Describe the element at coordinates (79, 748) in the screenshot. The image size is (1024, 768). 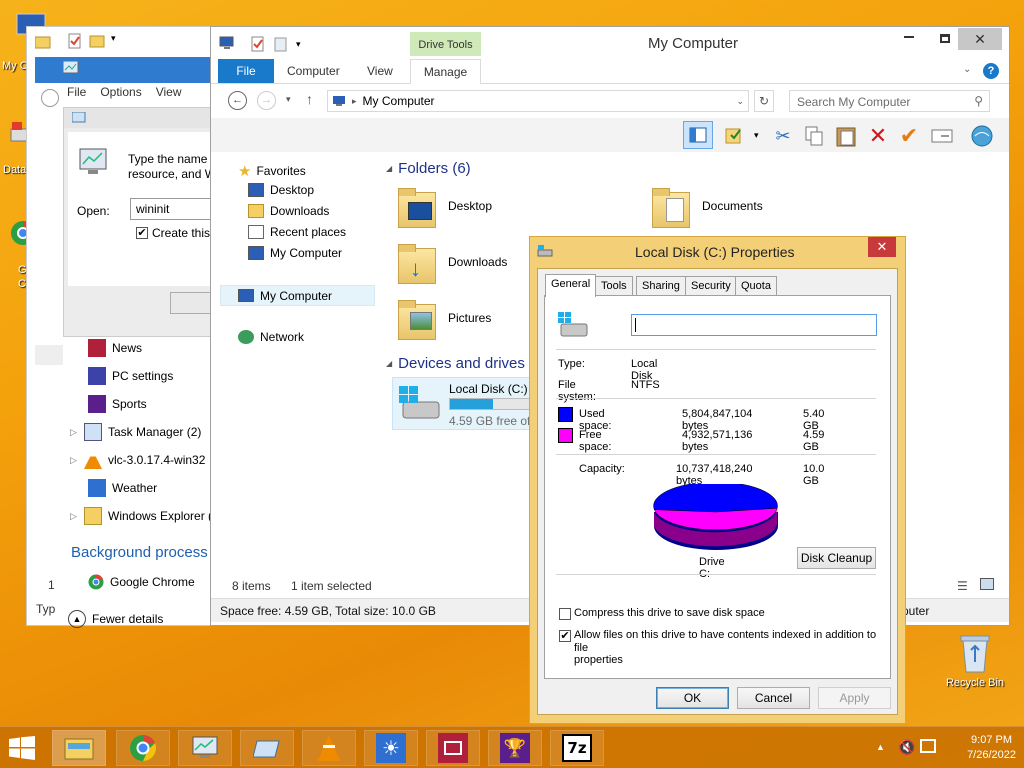
I see `taskbar-explorer` at that location.